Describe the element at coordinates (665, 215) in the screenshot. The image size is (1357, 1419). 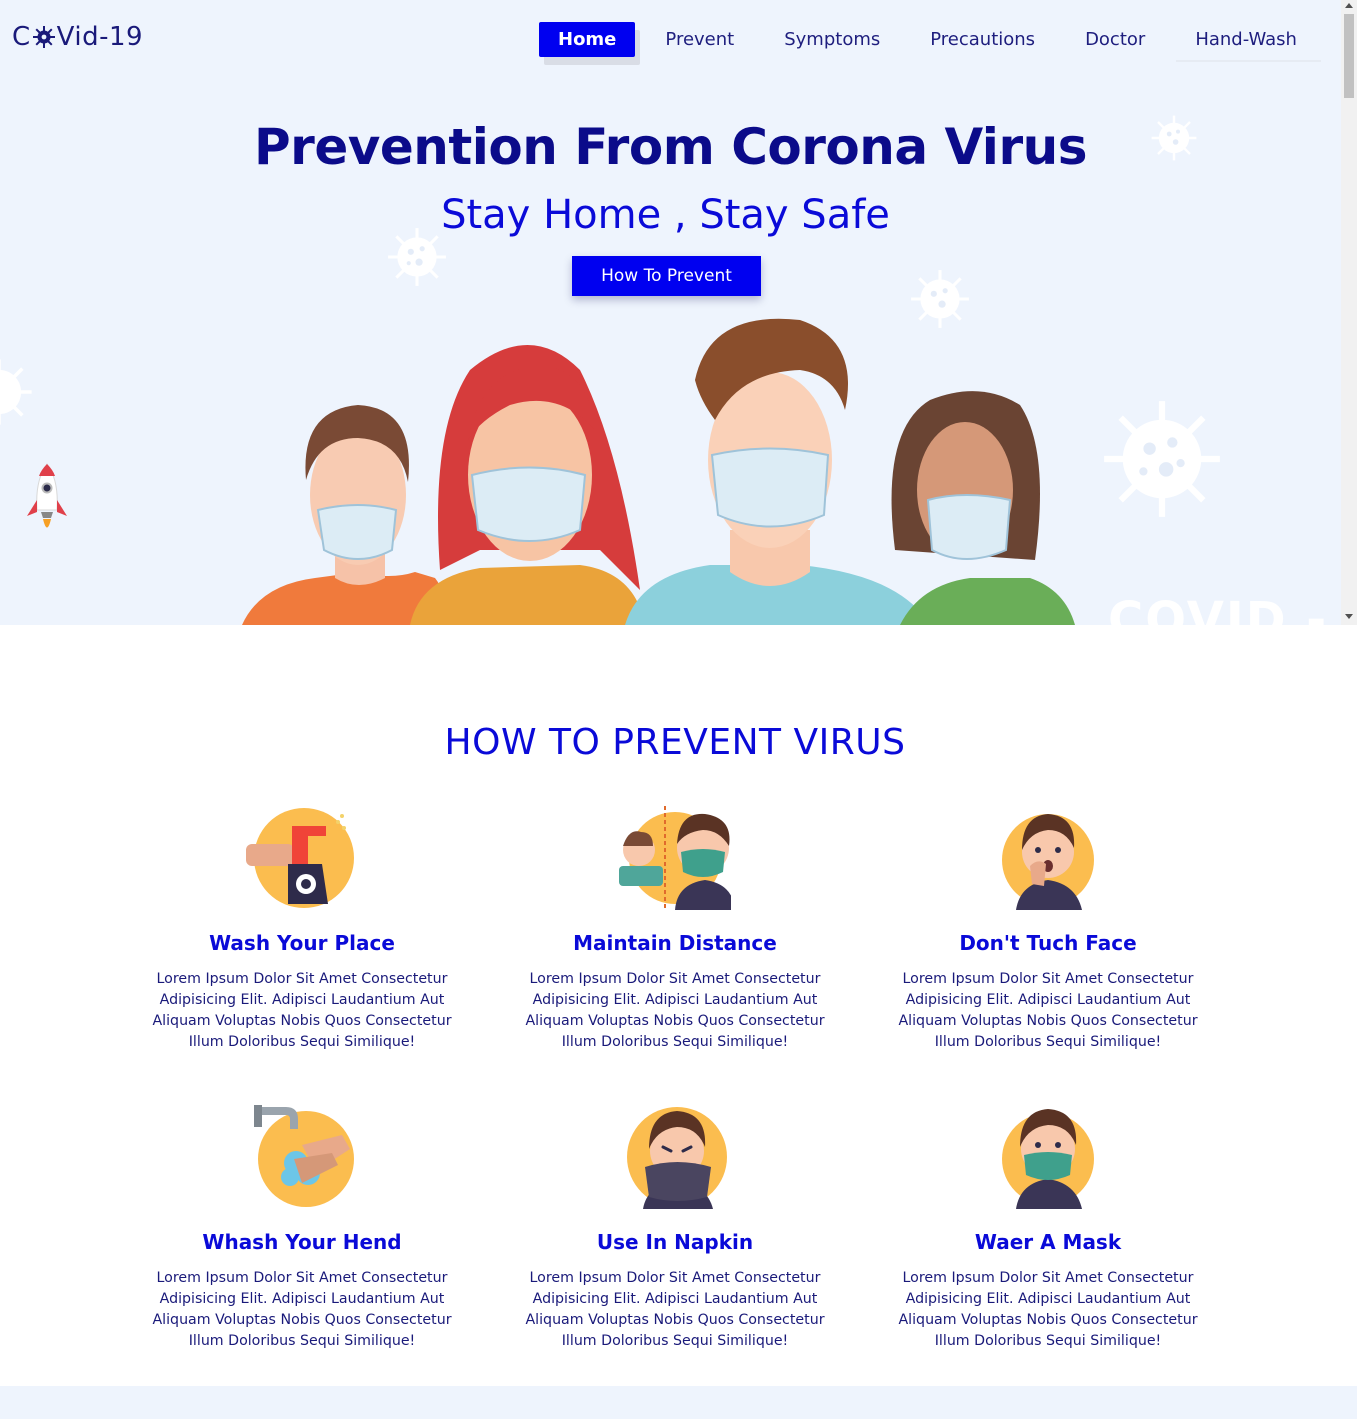
I see `hero-subtitle: Stay Home , Stay Safe` at that location.